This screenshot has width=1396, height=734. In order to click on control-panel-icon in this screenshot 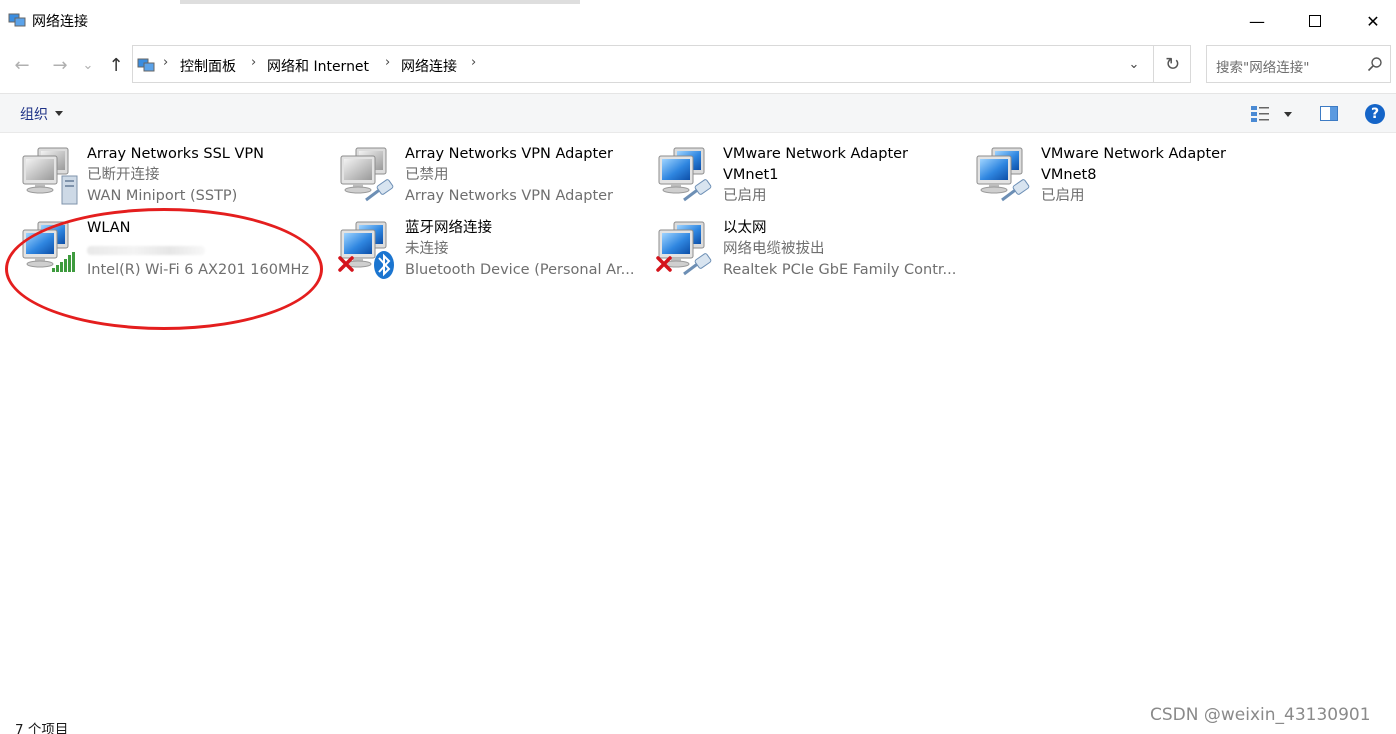, I will do `click(146, 65)`.